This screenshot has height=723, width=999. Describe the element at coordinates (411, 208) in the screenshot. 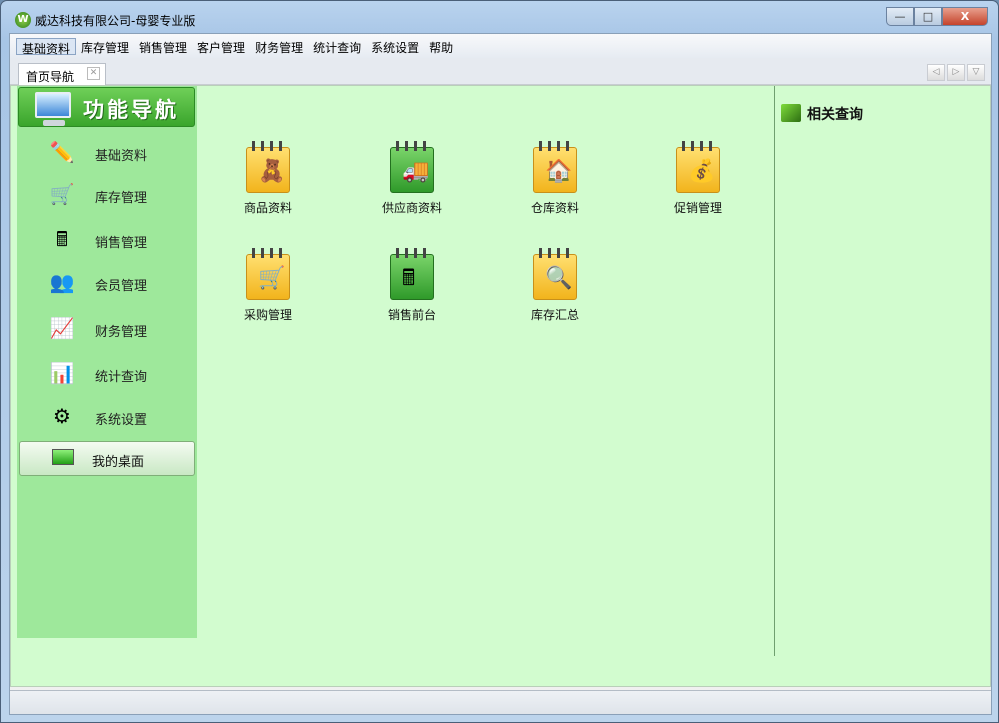

I see `function-label: 供应商资料` at that location.